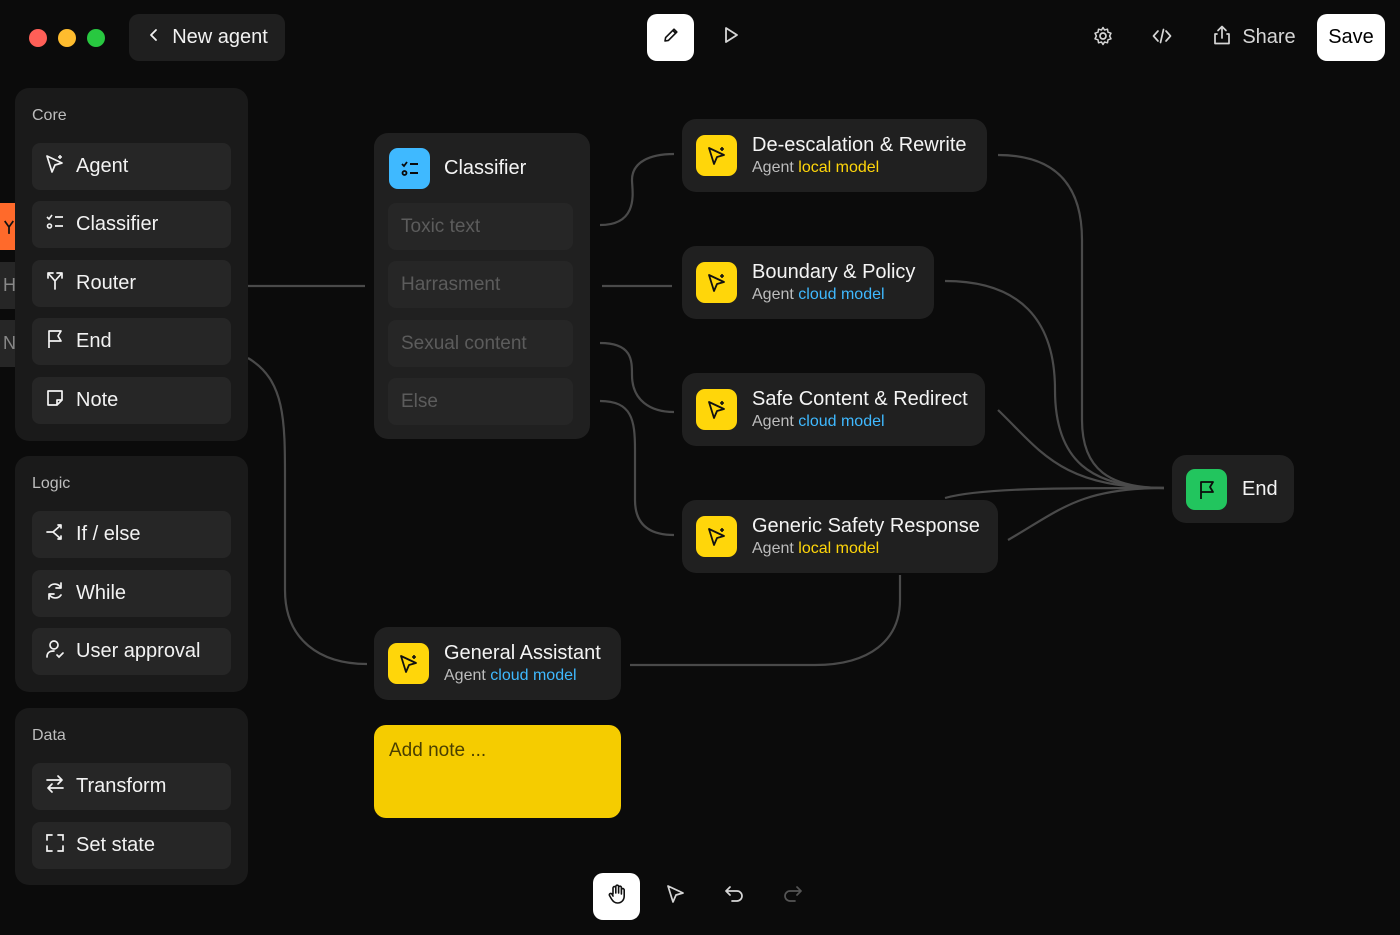 This screenshot has height=935, width=1400. I want to click on edge-else-generic, so click(637, 468).